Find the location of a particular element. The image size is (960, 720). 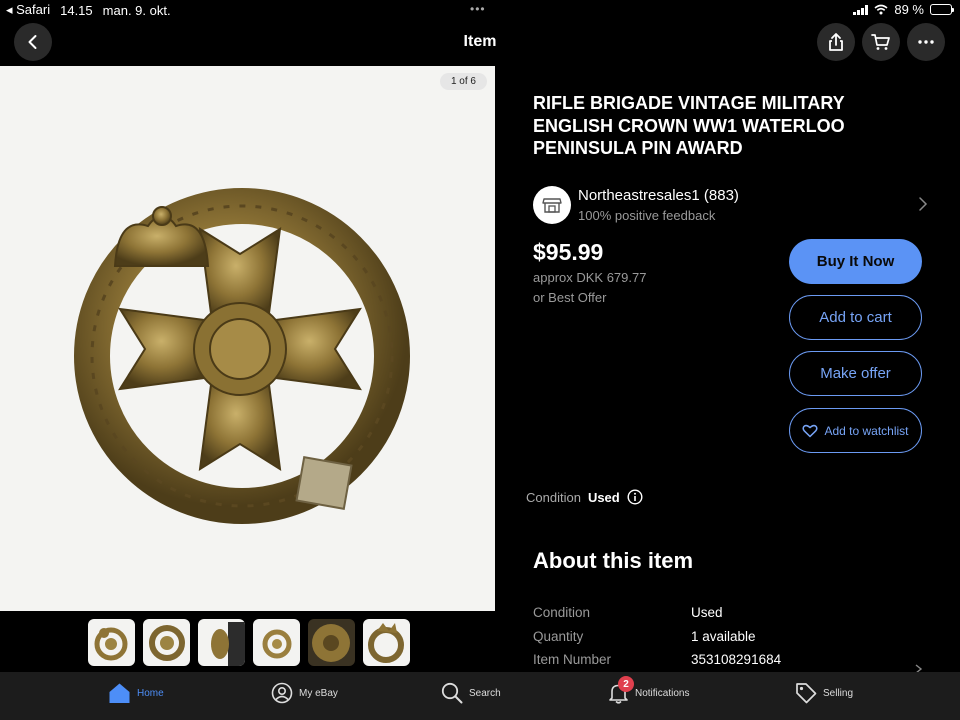

status-time: 14.15 is located at coordinates (76, 10).